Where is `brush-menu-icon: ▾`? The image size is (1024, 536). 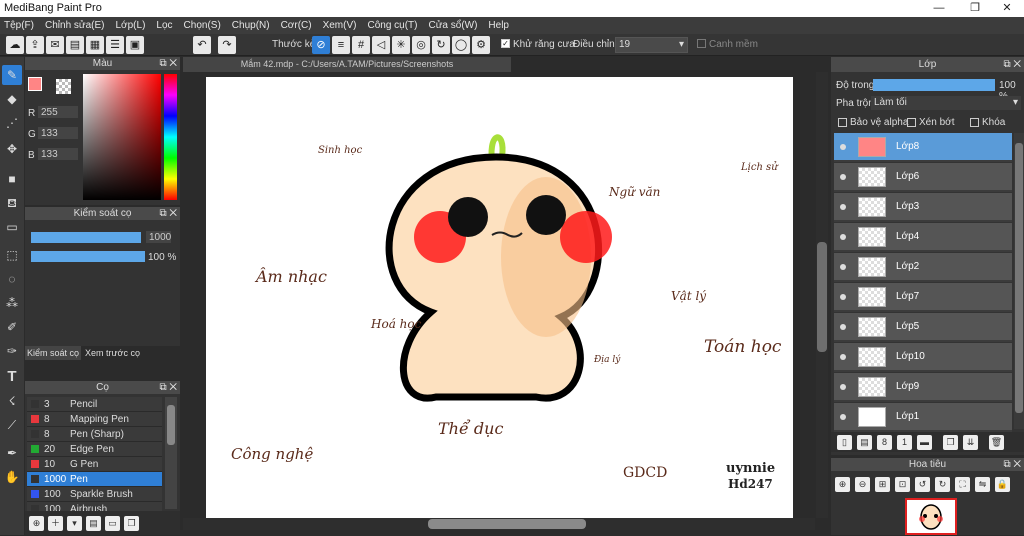 brush-menu-icon: ▾ is located at coordinates (74, 523).